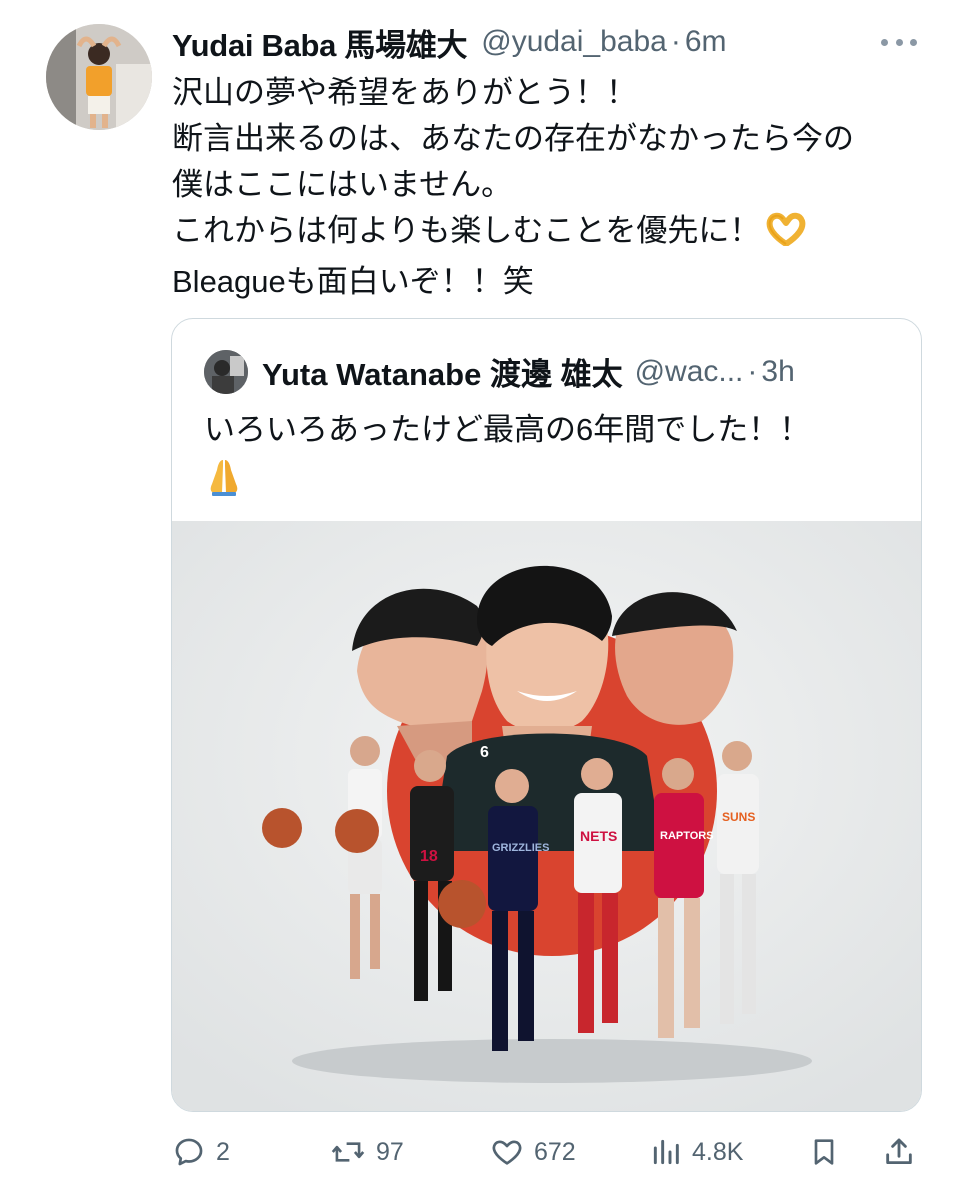  Describe the element at coordinates (574, 42) in the screenshot. I see `author-handle: @yudai_baba` at that location.